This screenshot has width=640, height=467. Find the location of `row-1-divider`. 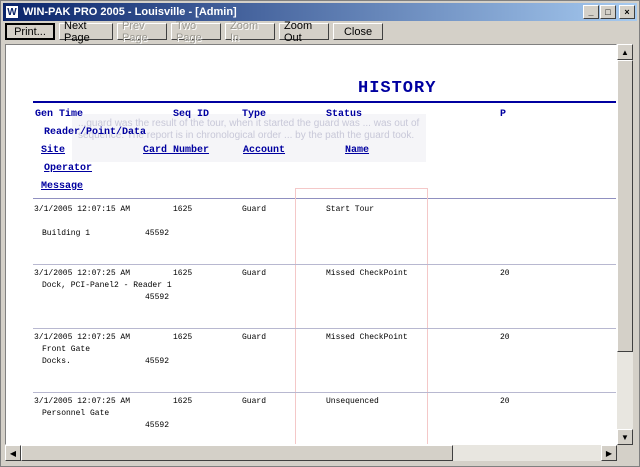

row-1-divider is located at coordinates (324, 264).